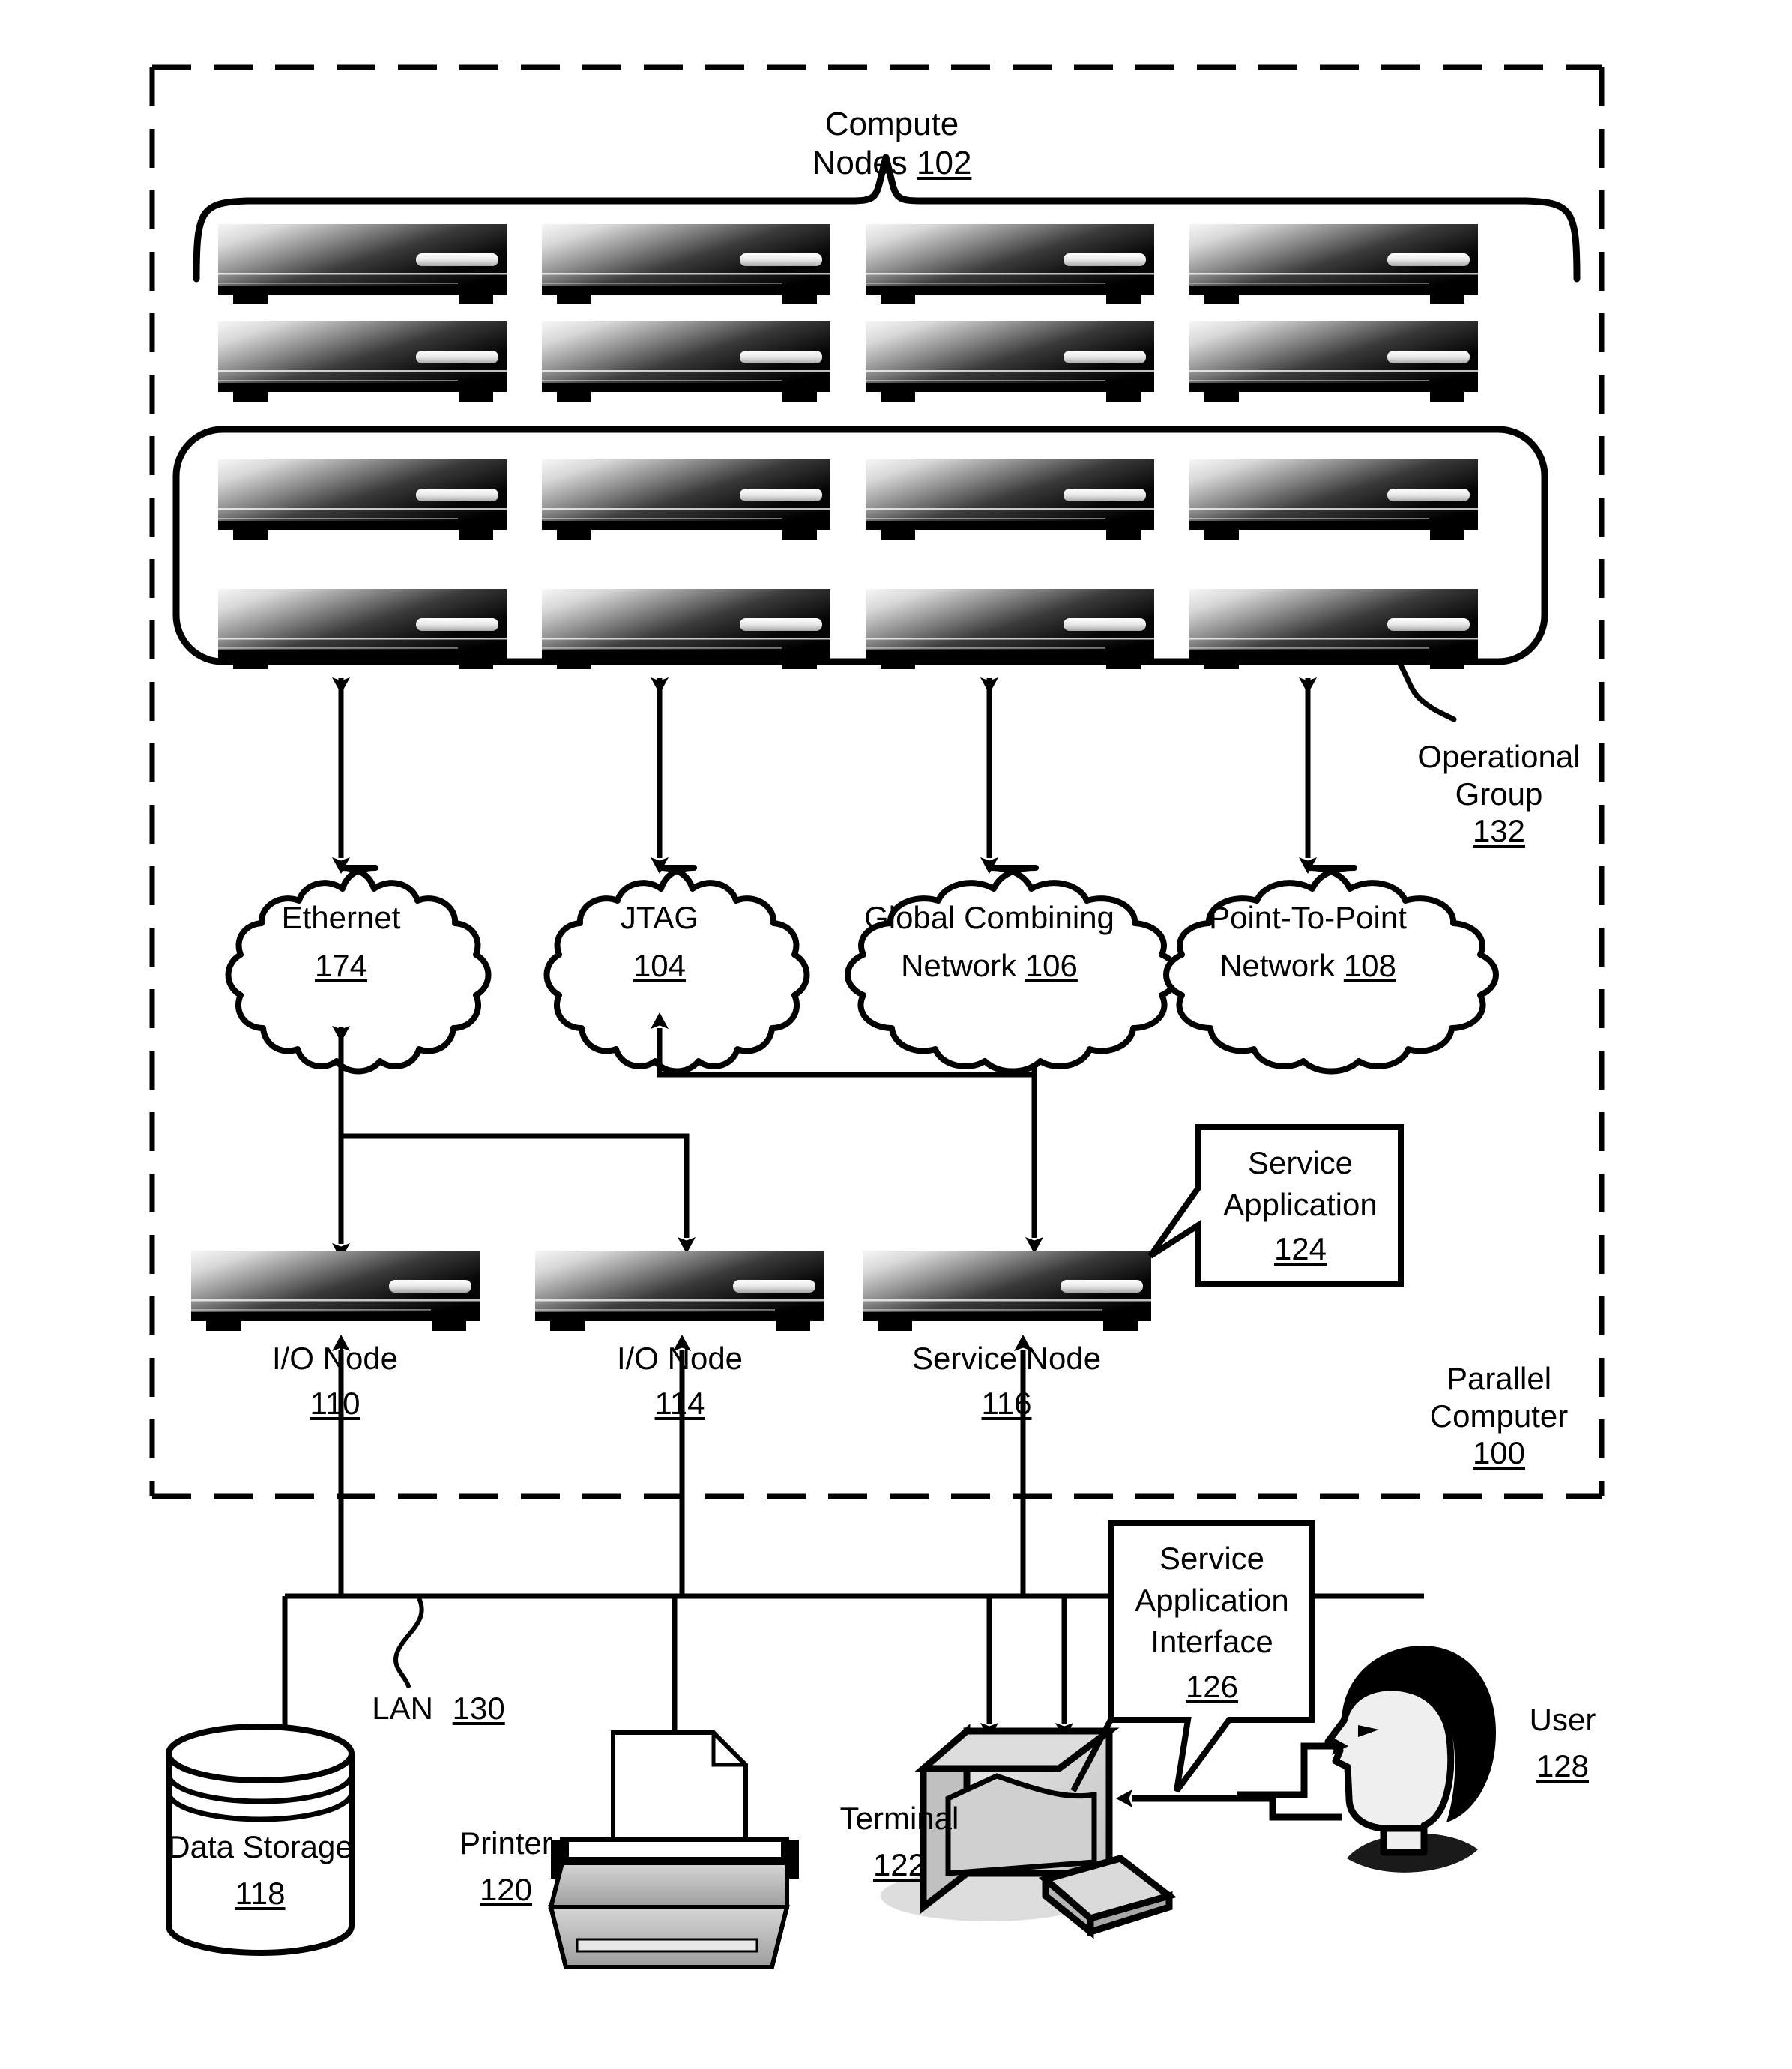 Image resolution: width=1792 pixels, height=2069 pixels. I want to click on io-node-114-icon, so click(679, 1291).